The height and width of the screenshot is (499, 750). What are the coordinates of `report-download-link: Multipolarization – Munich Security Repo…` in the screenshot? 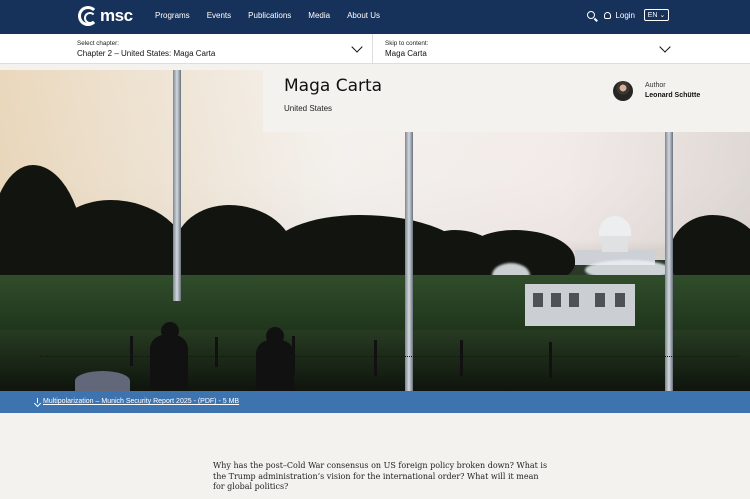 It's located at (141, 401).